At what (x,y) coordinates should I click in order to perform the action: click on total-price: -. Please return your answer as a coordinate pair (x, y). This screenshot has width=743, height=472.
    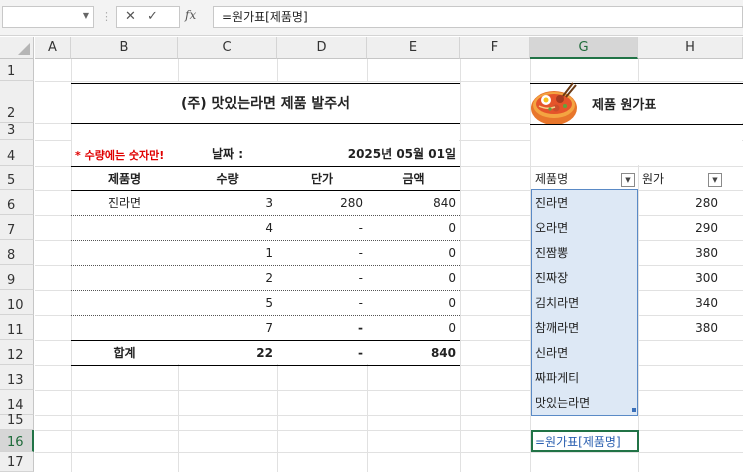
    Looking at the image, I should click on (322, 352).